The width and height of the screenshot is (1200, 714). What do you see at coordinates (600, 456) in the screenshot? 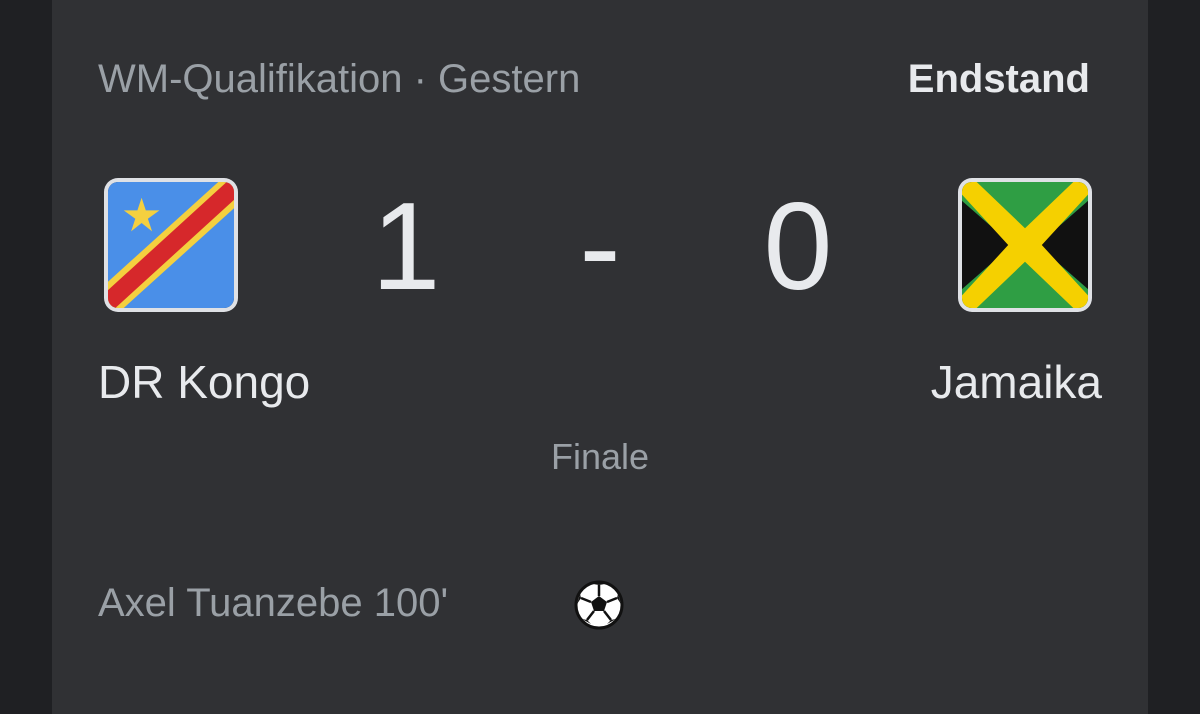
I see `match-status: Finale` at bounding box center [600, 456].